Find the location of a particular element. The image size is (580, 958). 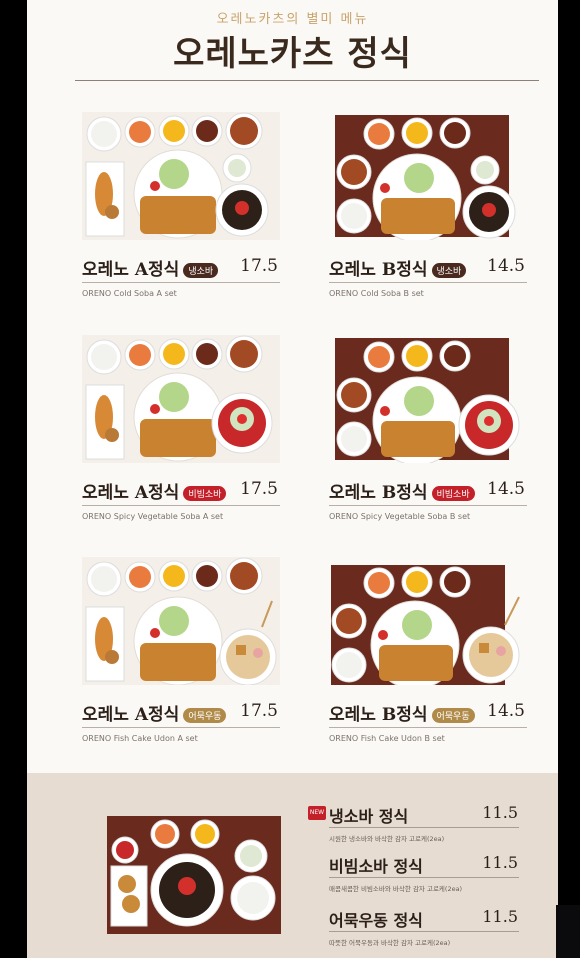

lunch-set-description: 매콤새콤한 비빔소바와 바삭한 감자 고로케(2ea) is located at coordinates (396, 889).